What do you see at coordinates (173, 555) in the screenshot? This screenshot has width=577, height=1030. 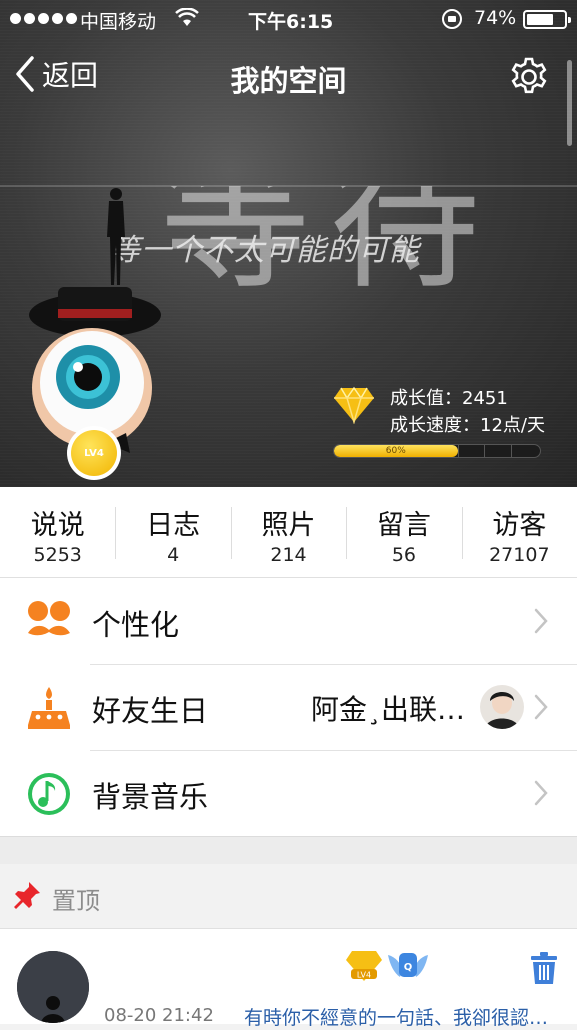 I see `stat-value: 4` at bounding box center [173, 555].